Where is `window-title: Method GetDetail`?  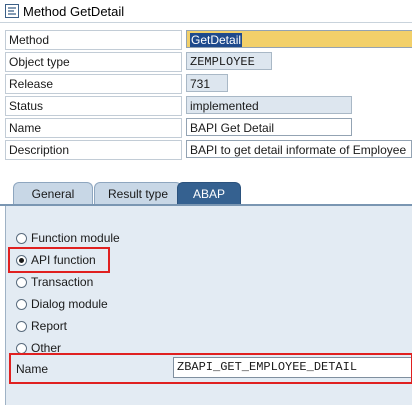
window-title: Method GetDetail is located at coordinates (74, 11).